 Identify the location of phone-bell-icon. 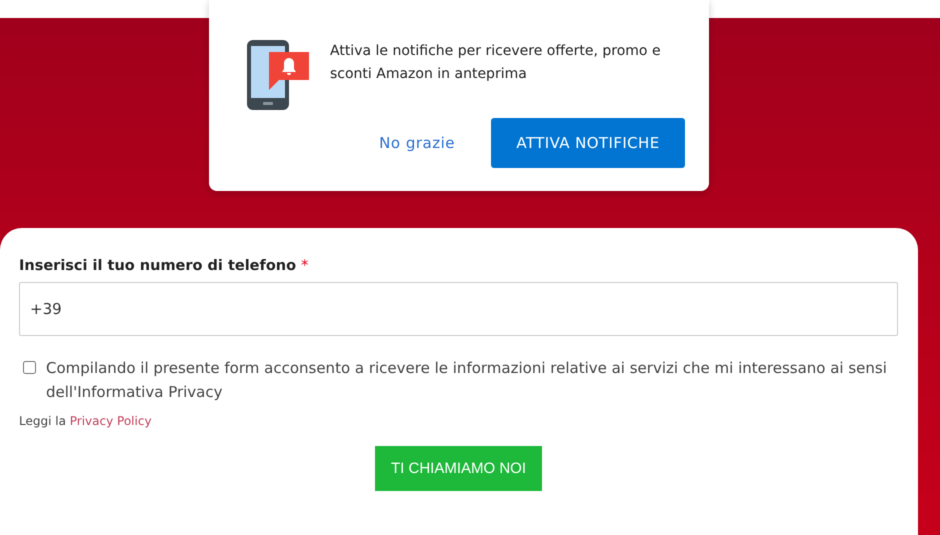
(278, 75).